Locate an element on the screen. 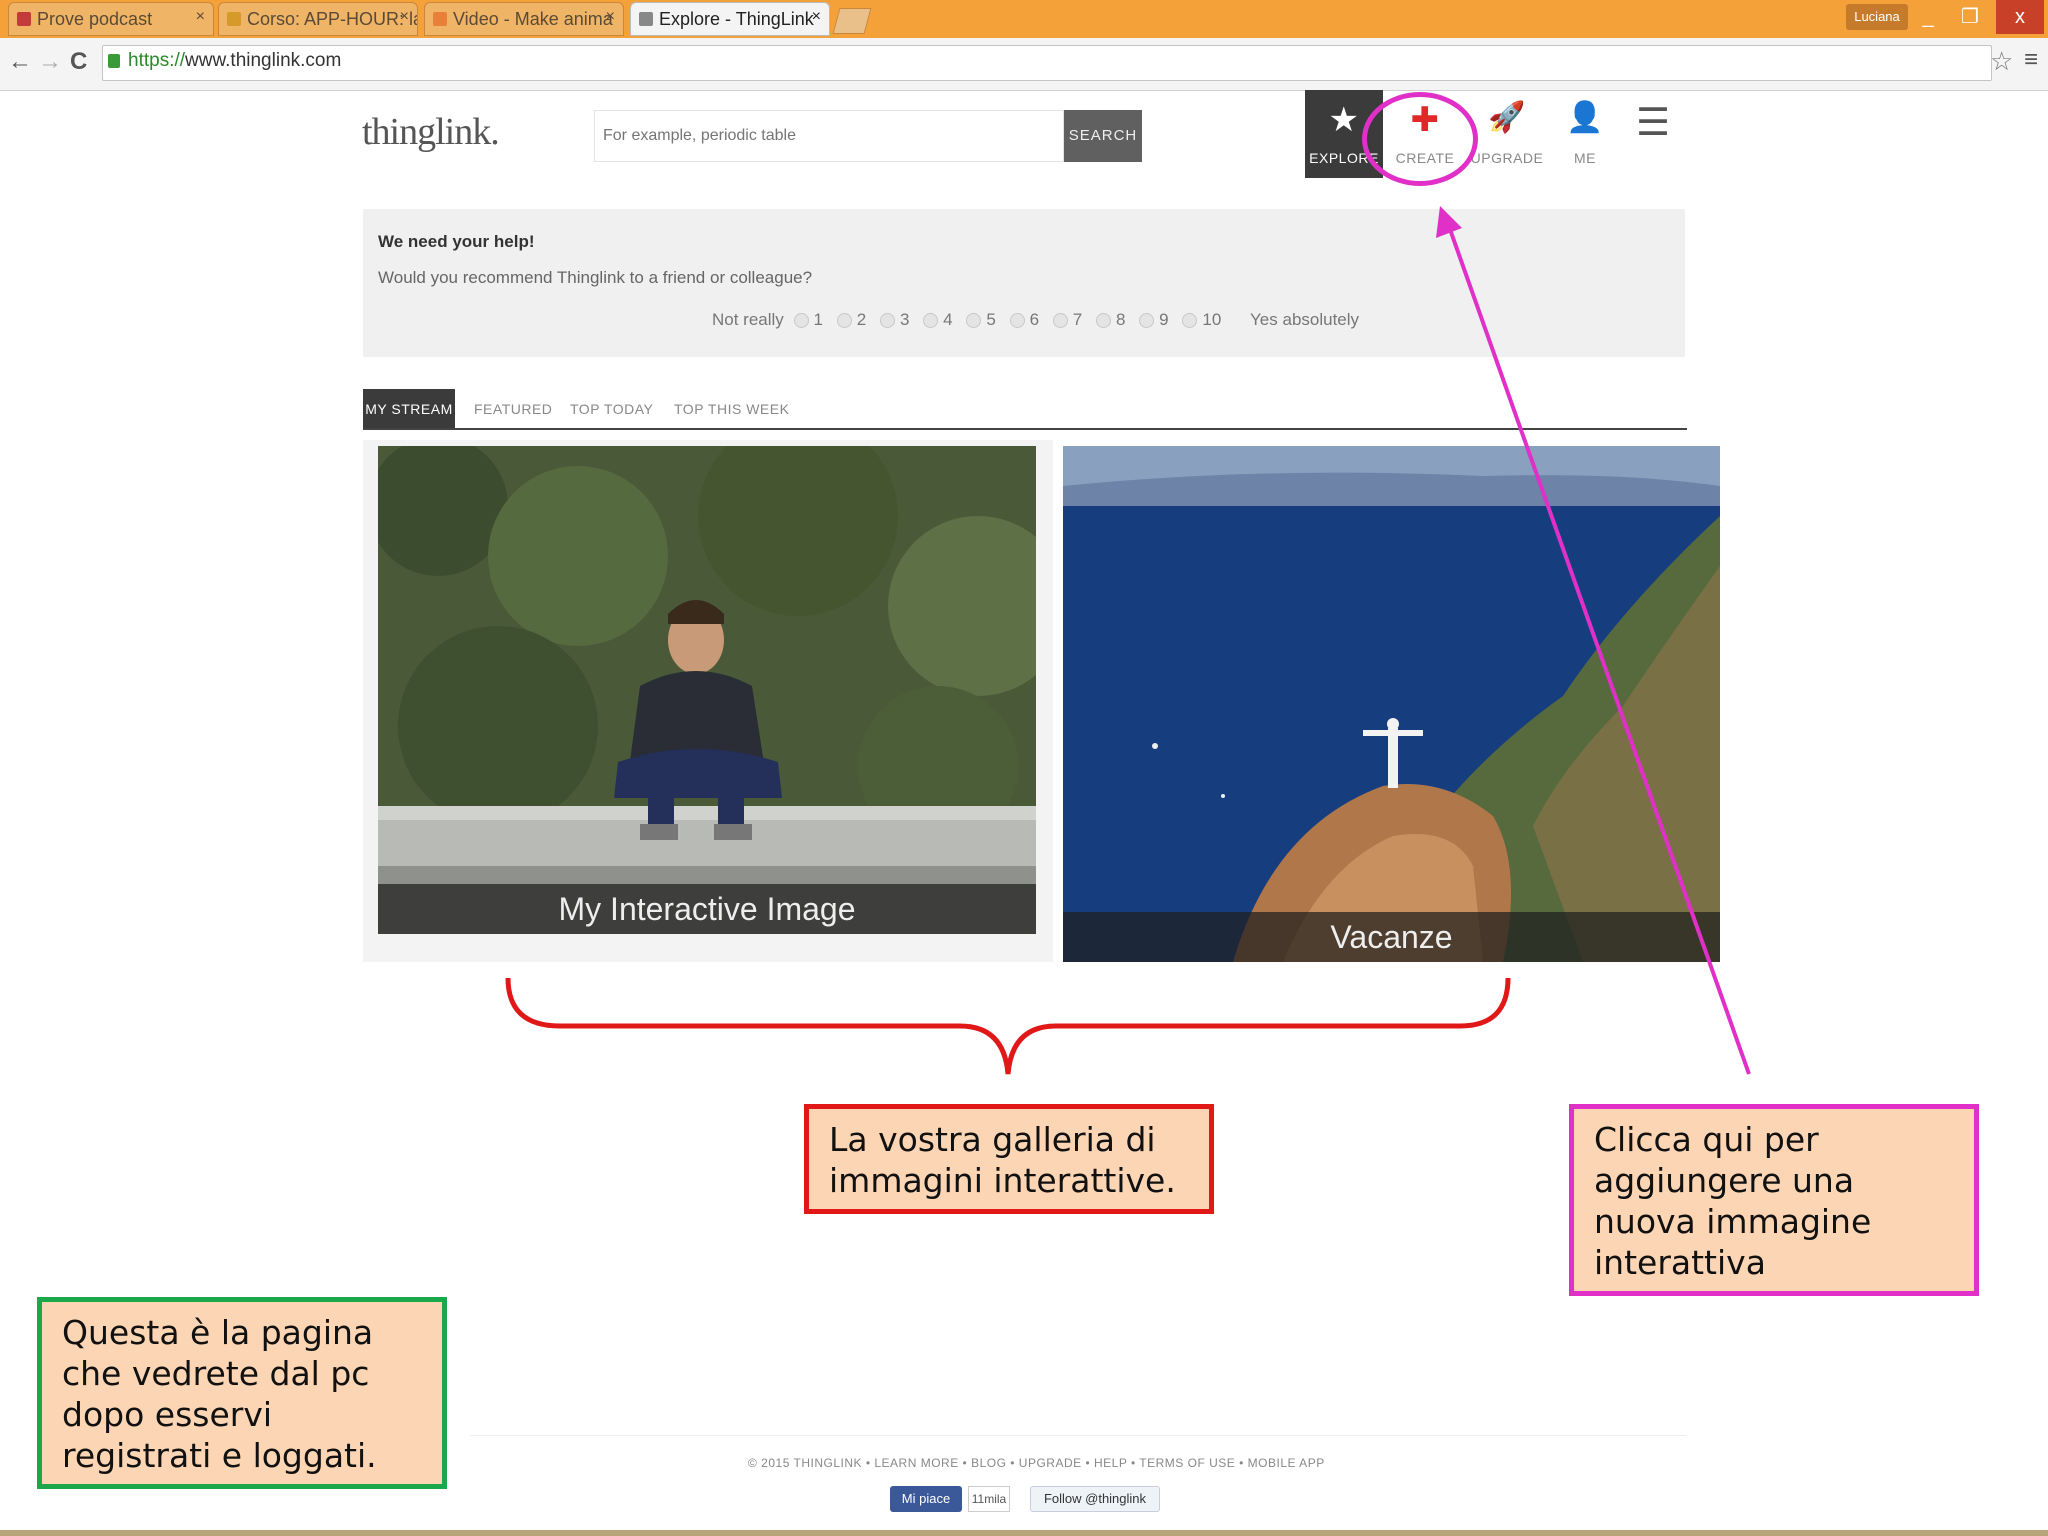 Image resolution: width=2048 pixels, height=1536 pixels. gallery-brace is located at coordinates (1008, 1026).